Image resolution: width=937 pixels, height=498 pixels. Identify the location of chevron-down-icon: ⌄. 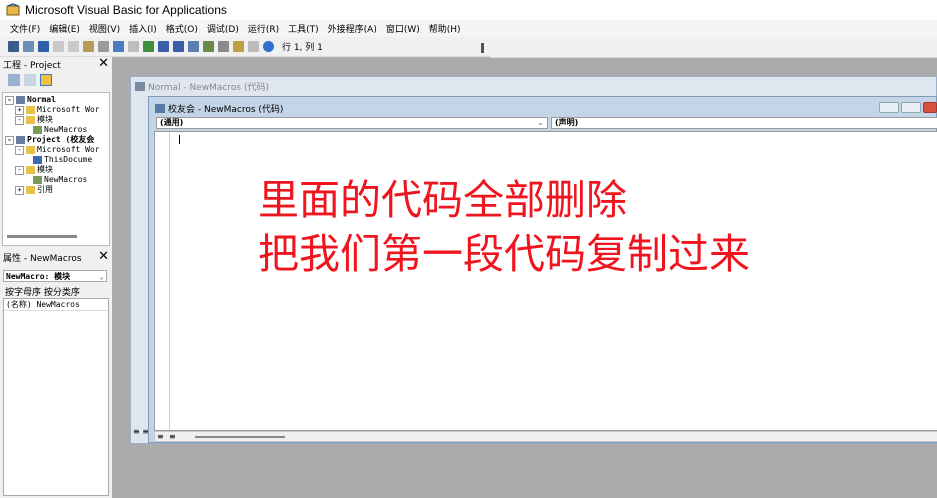
(540, 122).